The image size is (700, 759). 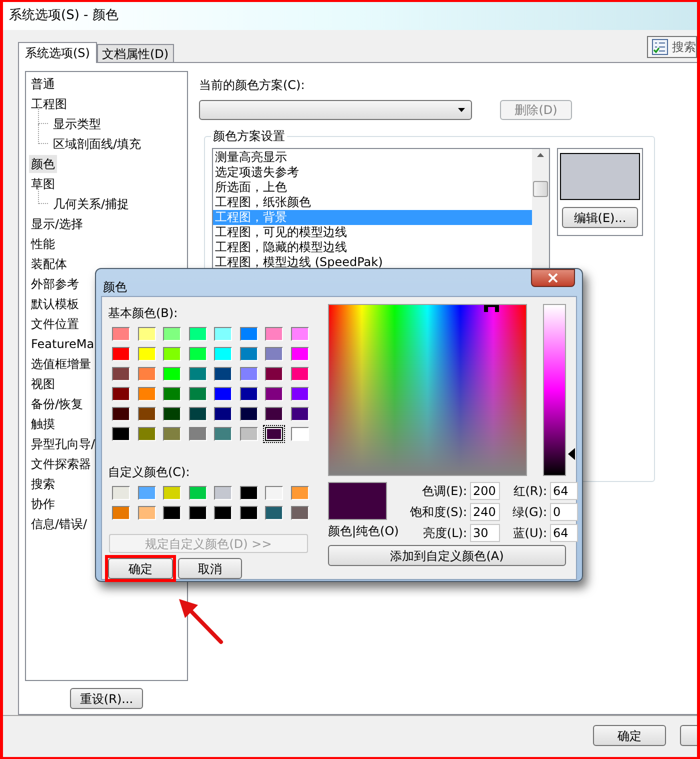 I want to click on list-item: 工程图，可见的模型边线, so click(x=372, y=232).